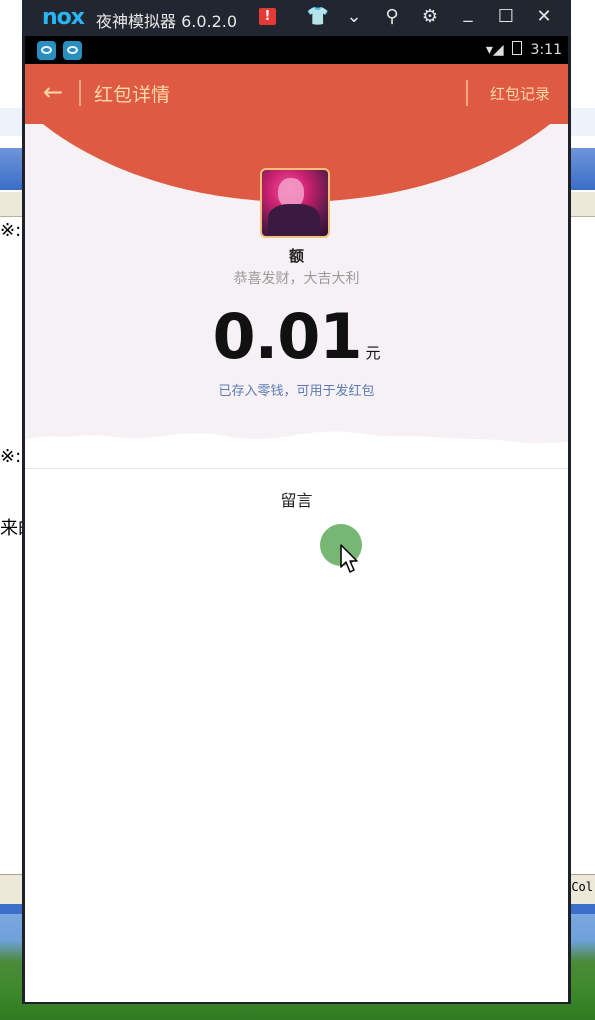 The width and height of the screenshot is (595, 1020). Describe the element at coordinates (296, 279) in the screenshot. I see `greeting-text: 恭喜发财，大吉大利` at that location.